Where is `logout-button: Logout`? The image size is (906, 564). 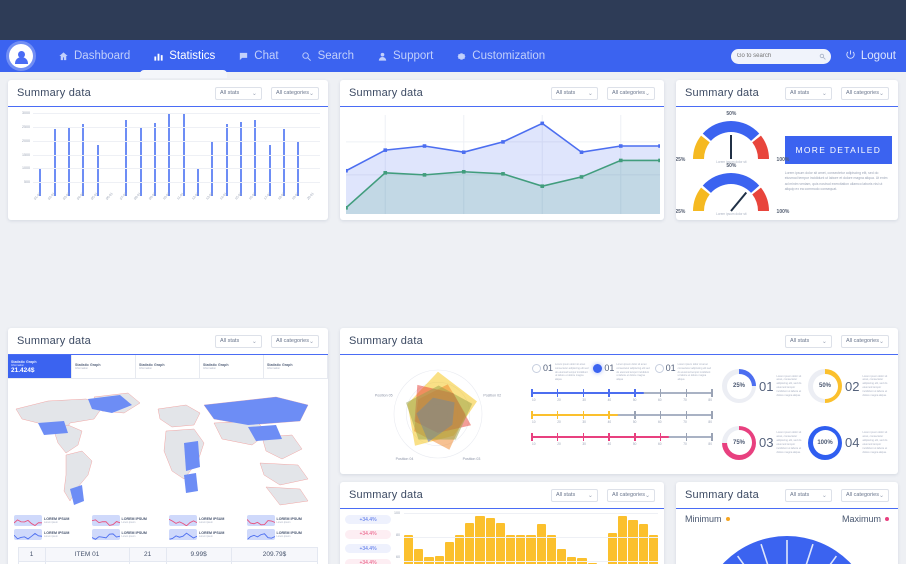 logout-button: Logout is located at coordinates (870, 56).